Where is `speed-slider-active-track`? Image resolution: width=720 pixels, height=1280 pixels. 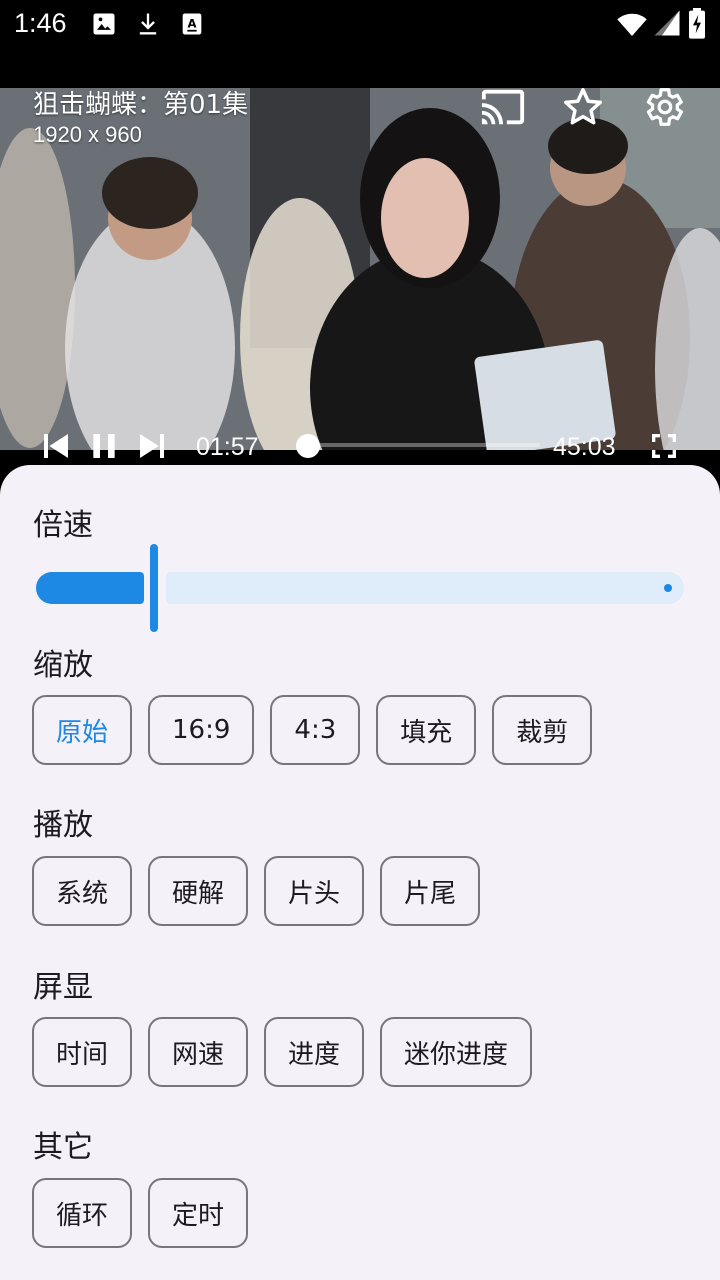 speed-slider-active-track is located at coordinates (90, 588).